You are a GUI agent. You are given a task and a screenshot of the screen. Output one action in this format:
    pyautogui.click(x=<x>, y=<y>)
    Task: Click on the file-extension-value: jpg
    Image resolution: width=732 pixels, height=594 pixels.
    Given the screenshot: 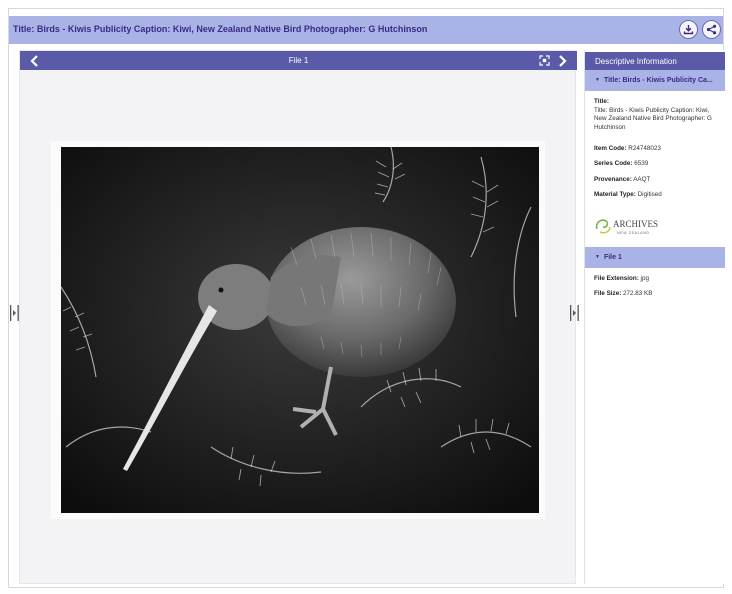 What is the action you would take?
    pyautogui.click(x=644, y=278)
    